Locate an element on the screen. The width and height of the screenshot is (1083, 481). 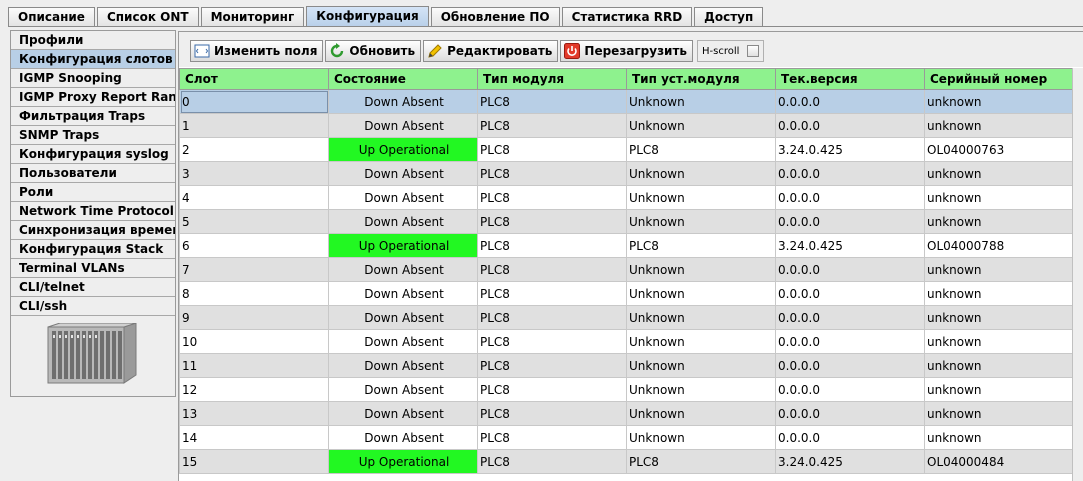
table-row: 1 Down Absent PLC8 Unknown 0.0.0.0 unknown is located at coordinates (627, 125).